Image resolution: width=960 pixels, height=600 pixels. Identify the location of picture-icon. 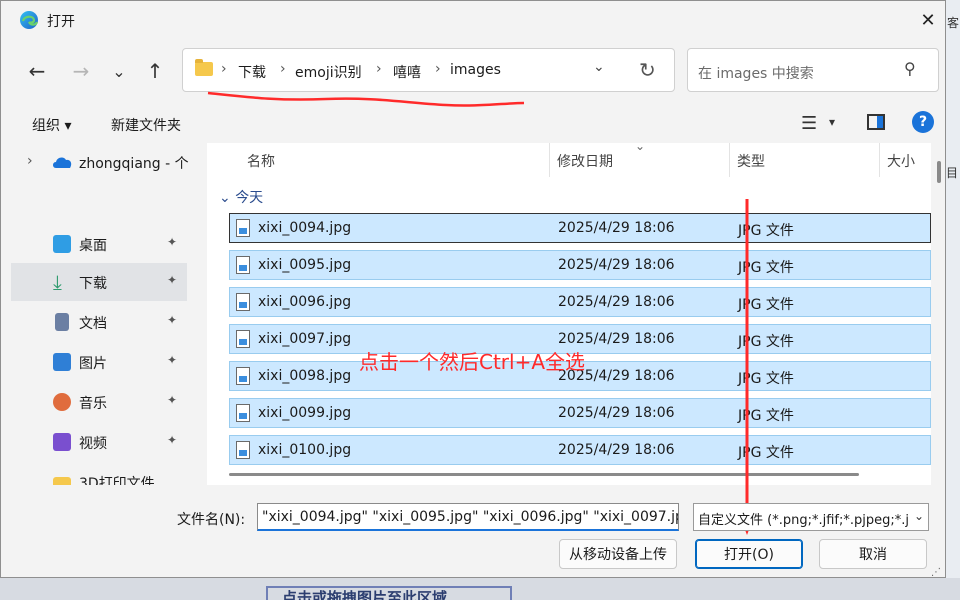
(62, 362).